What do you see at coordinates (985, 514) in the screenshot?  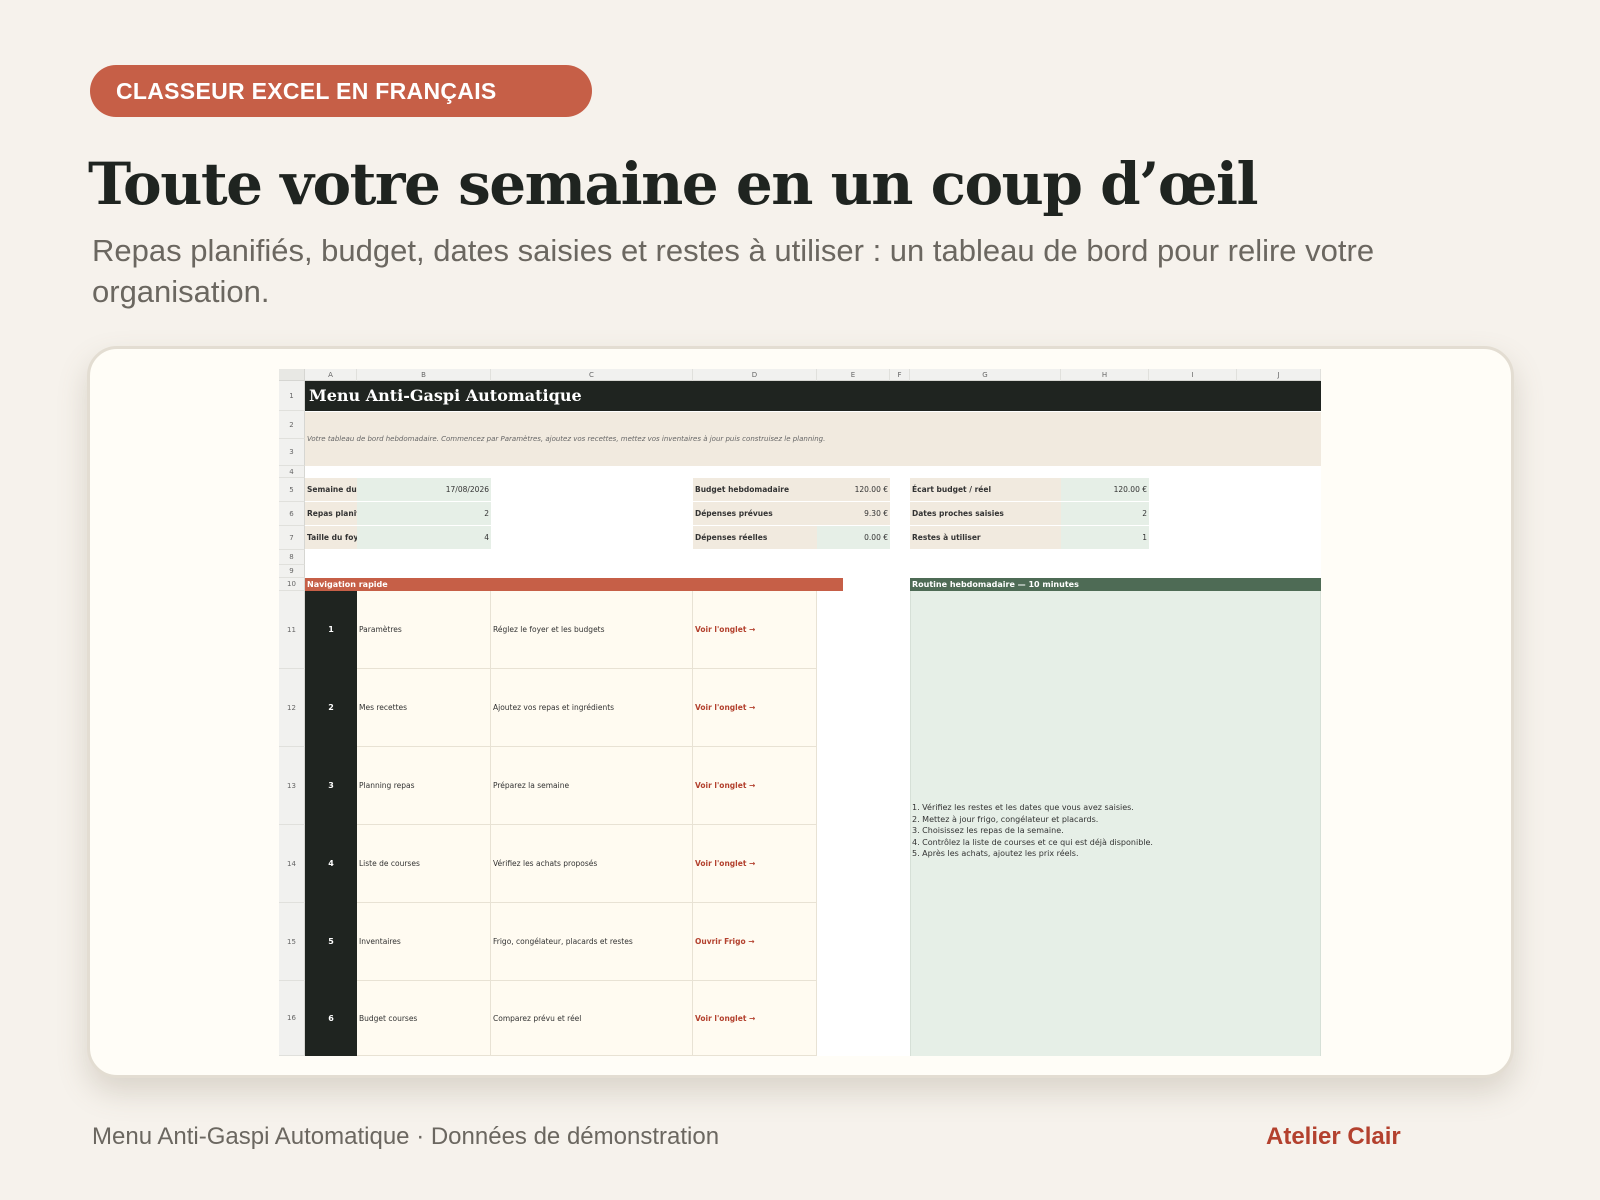 I see `kpi-label-near-dates: Dates proches saisies` at bounding box center [985, 514].